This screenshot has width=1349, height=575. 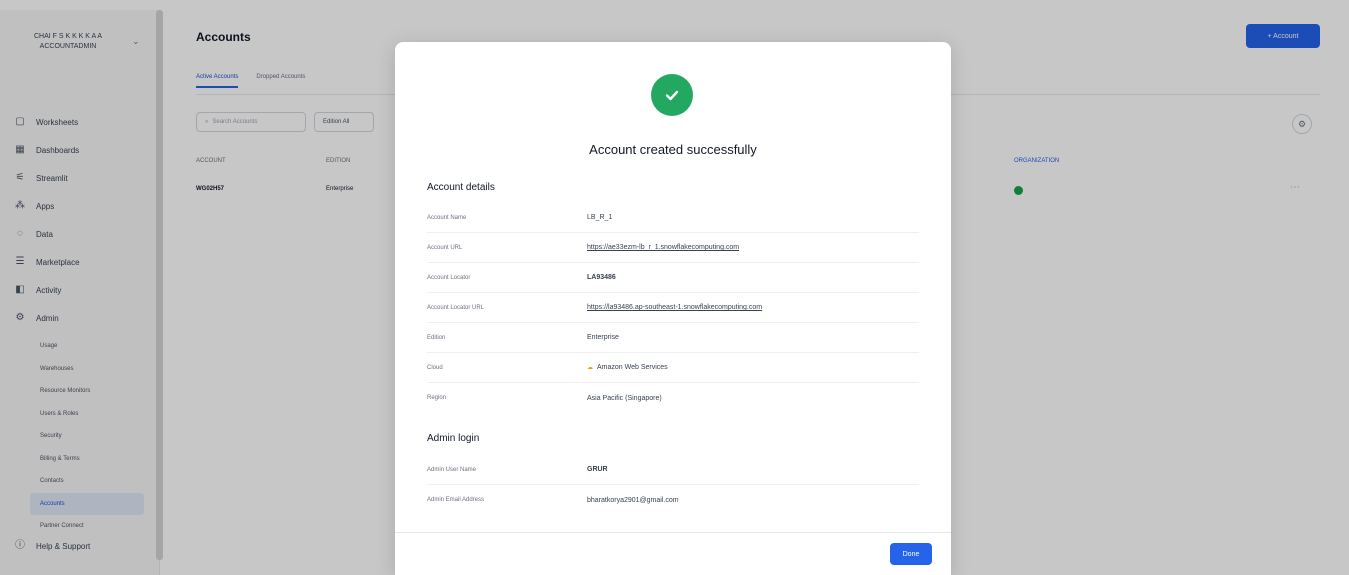 What do you see at coordinates (445, 247) in the screenshot?
I see `detail-label: Account URL` at bounding box center [445, 247].